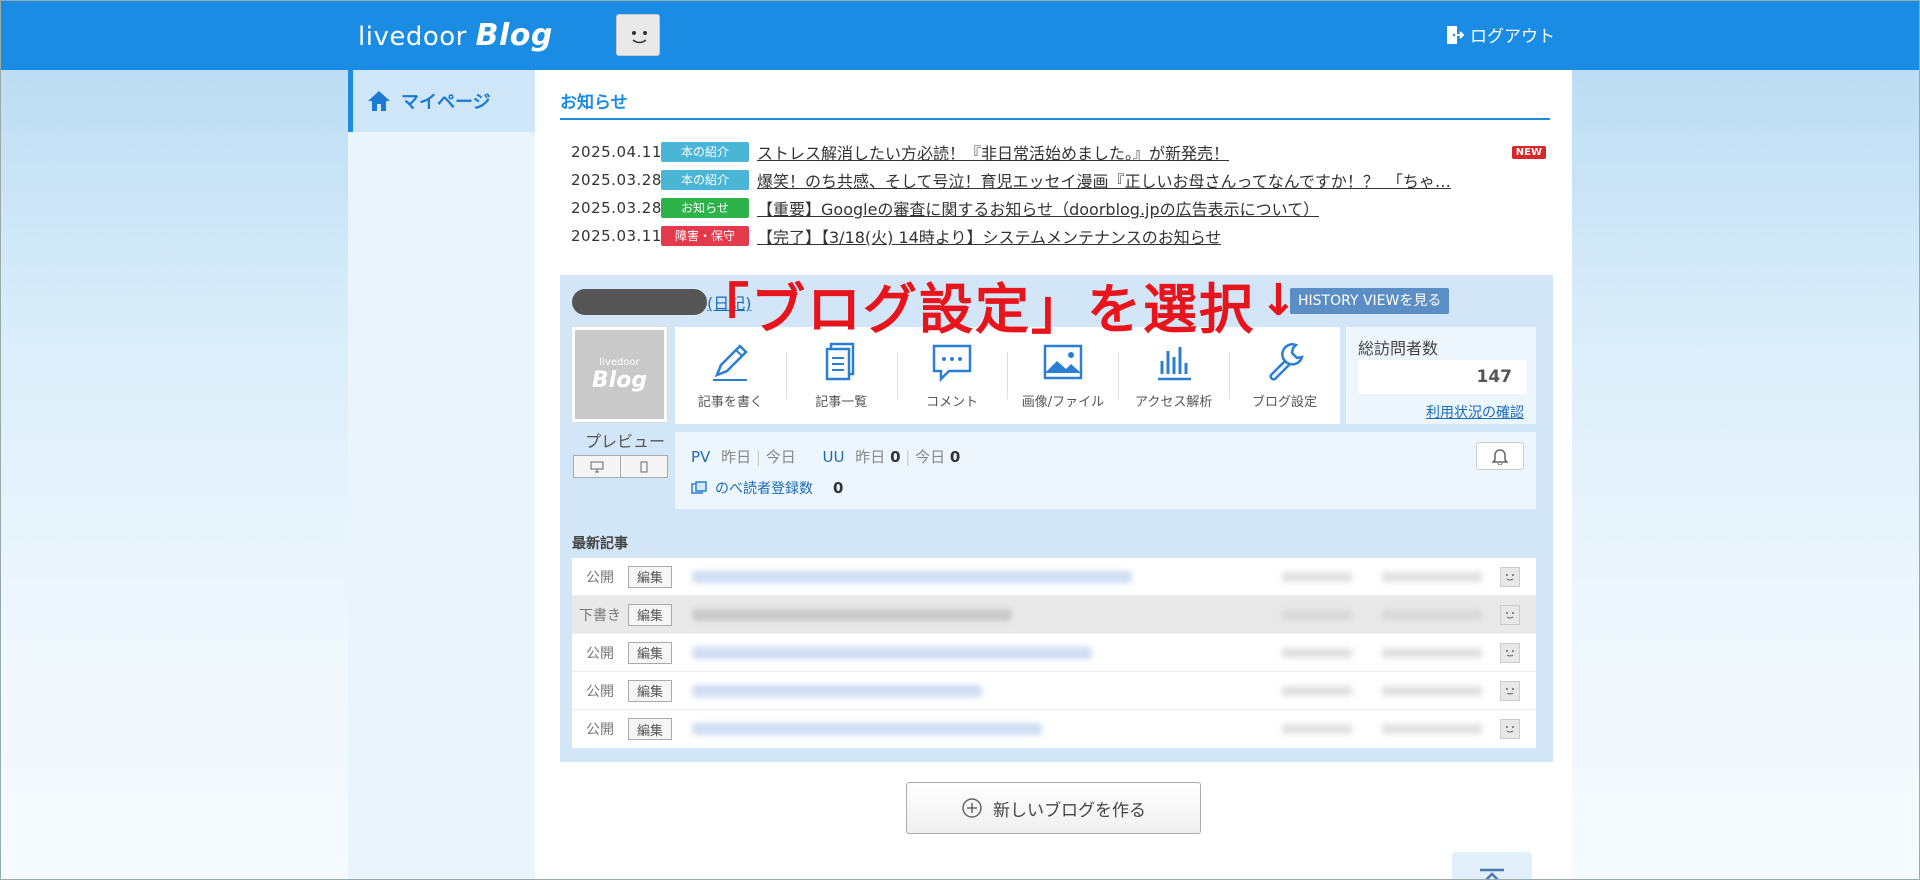  What do you see at coordinates (1055, 104) in the screenshot?
I see `news-section-title: お知らせ` at bounding box center [1055, 104].